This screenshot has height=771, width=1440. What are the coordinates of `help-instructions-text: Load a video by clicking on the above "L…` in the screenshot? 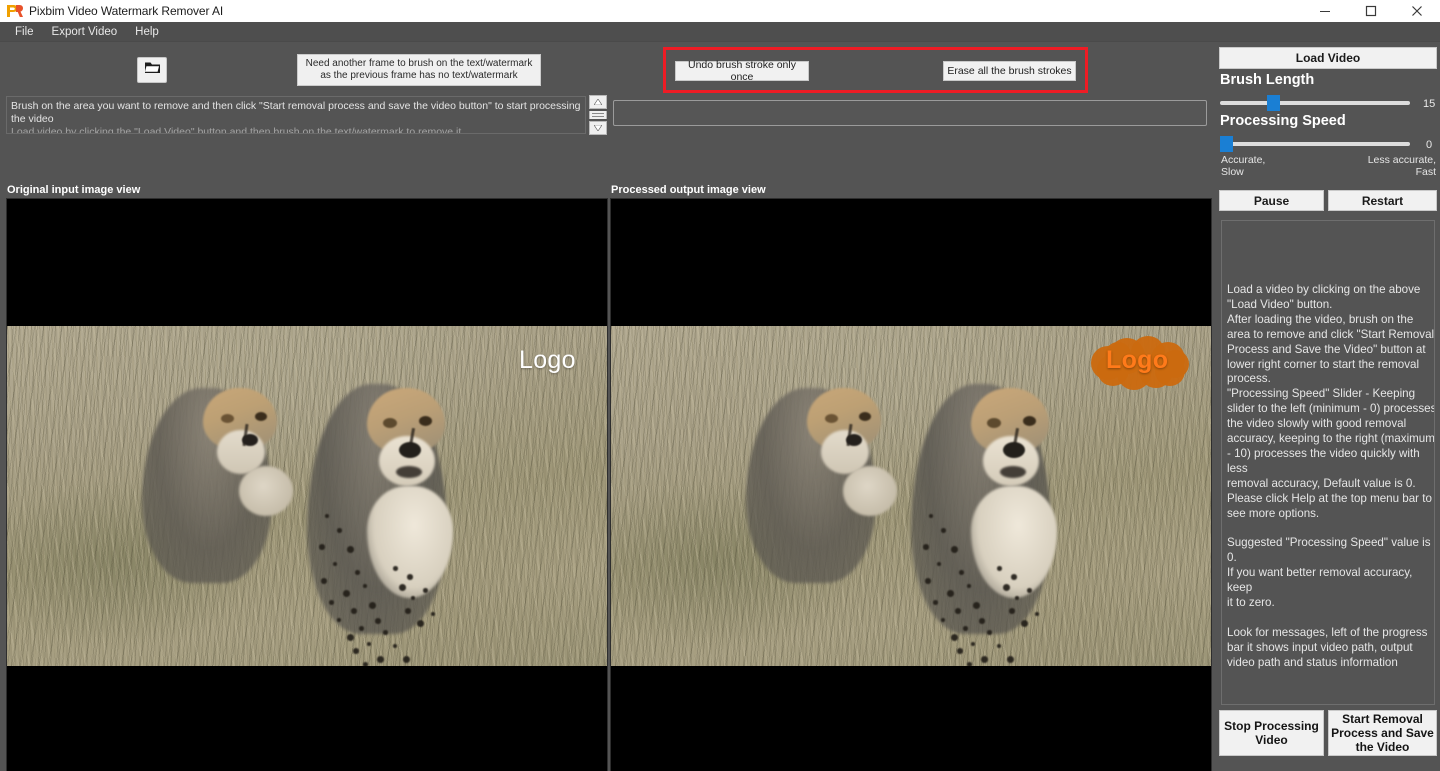 It's located at (1331, 476).